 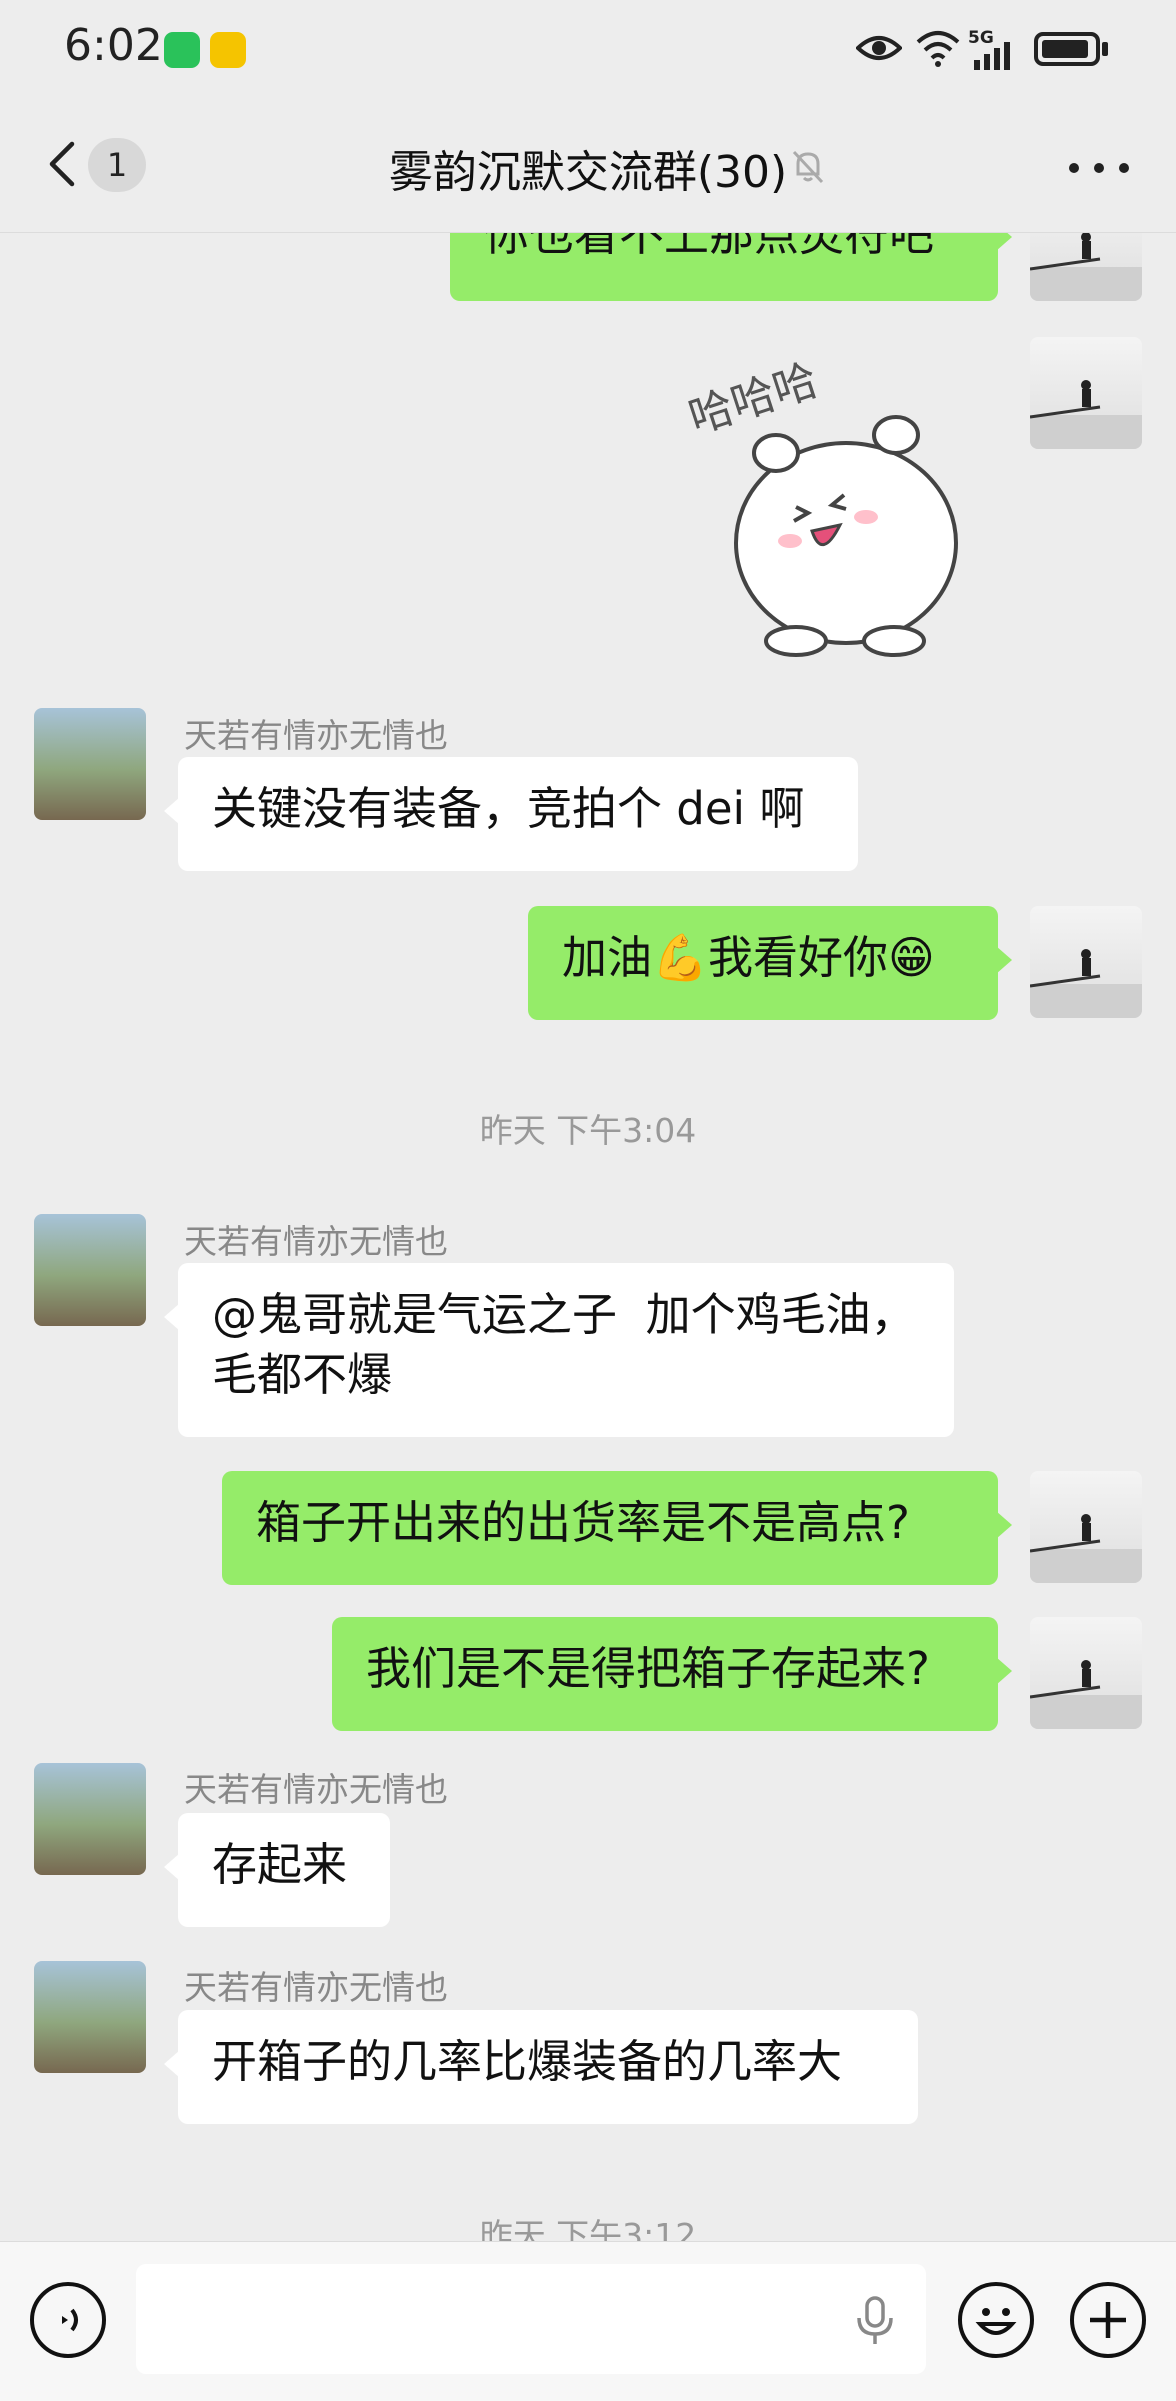 I want to click on voice-button, so click(x=68, y=2320).